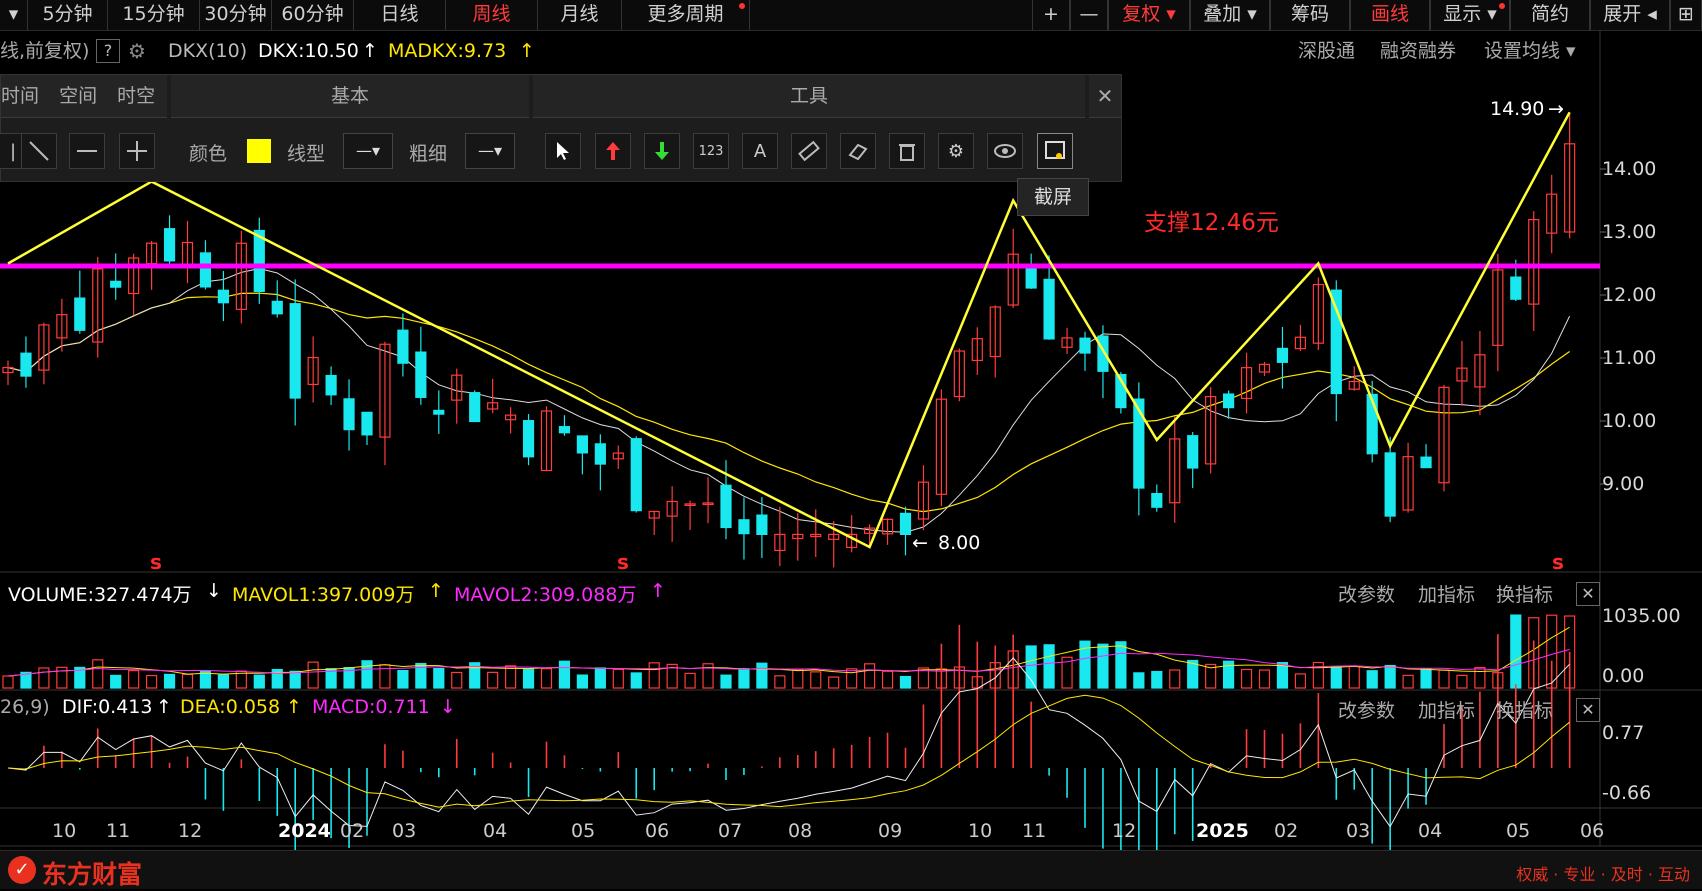 The image size is (1702, 891). I want to click on time-tick: 06, so click(1592, 831).